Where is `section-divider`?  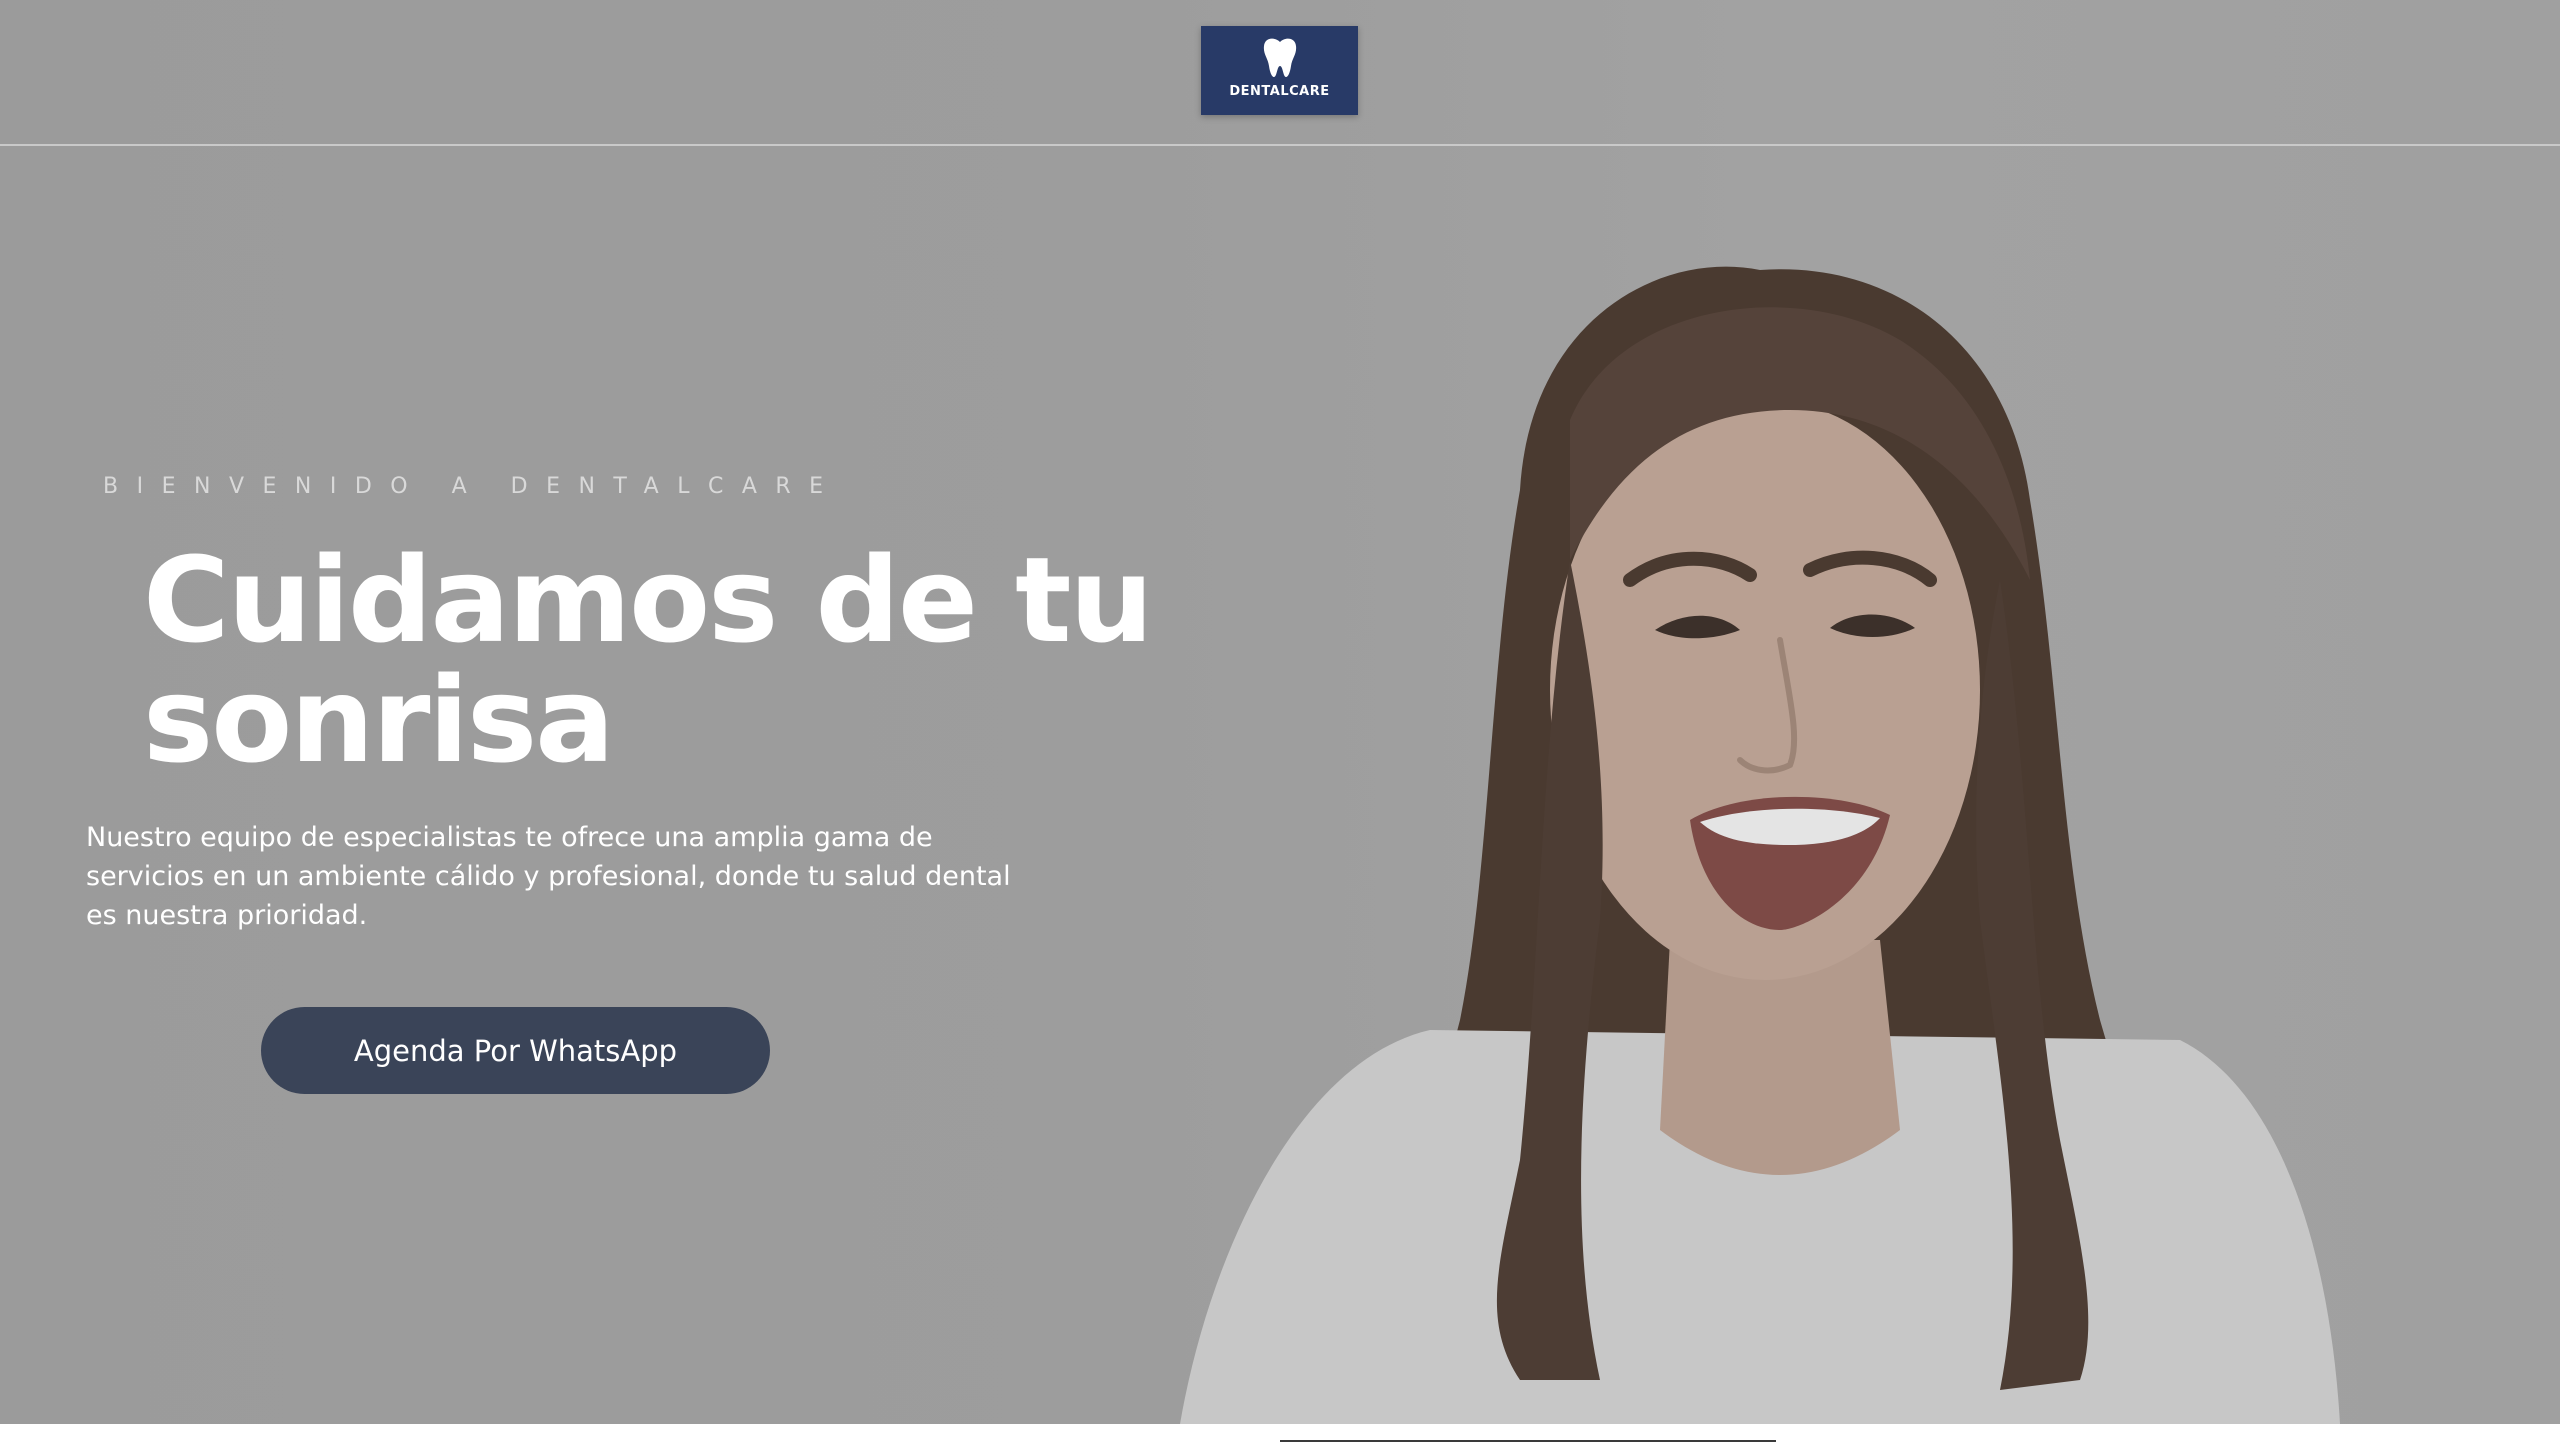 section-divider is located at coordinates (1528, 1441).